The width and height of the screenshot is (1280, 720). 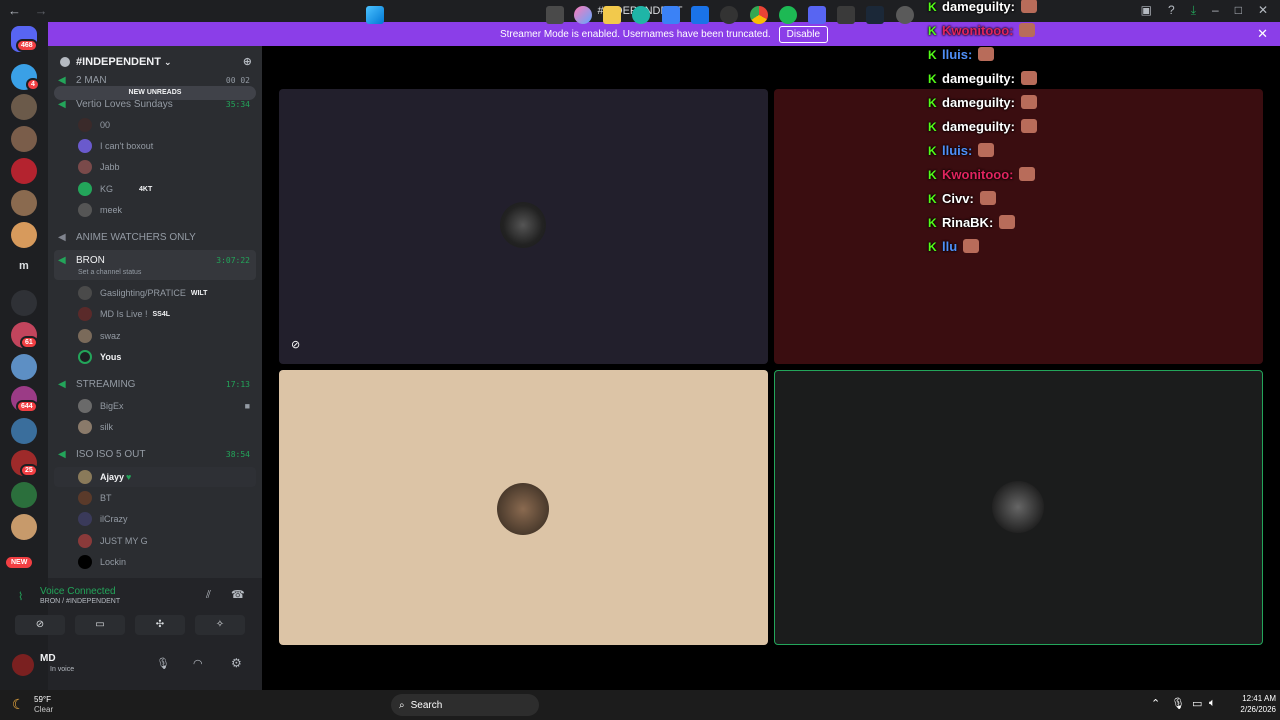 What do you see at coordinates (1155, 703) in the screenshot?
I see `tray-chevron-icon: ⌃` at bounding box center [1155, 703].